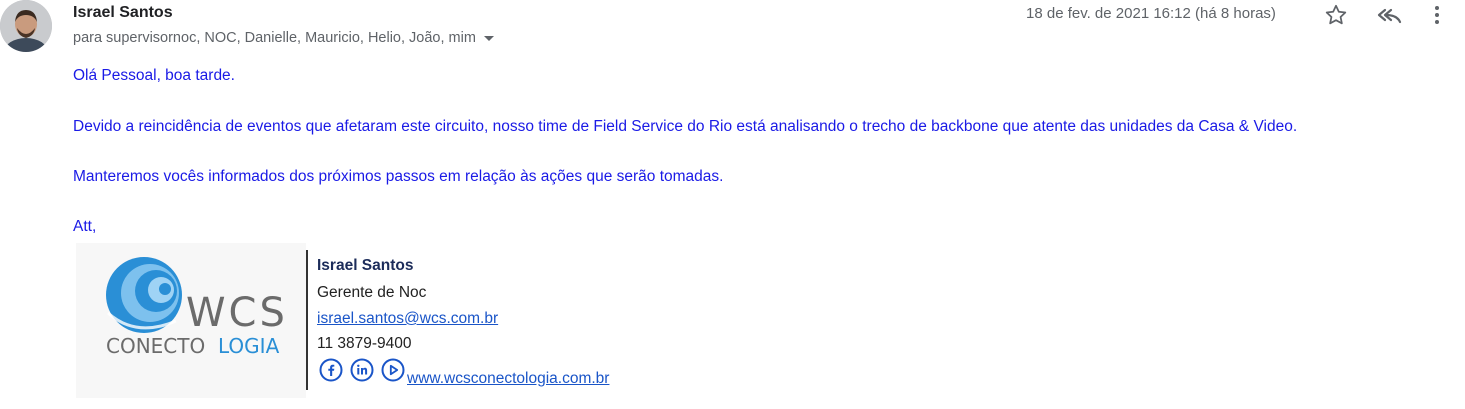  I want to click on facebook-icon, so click(331, 370).